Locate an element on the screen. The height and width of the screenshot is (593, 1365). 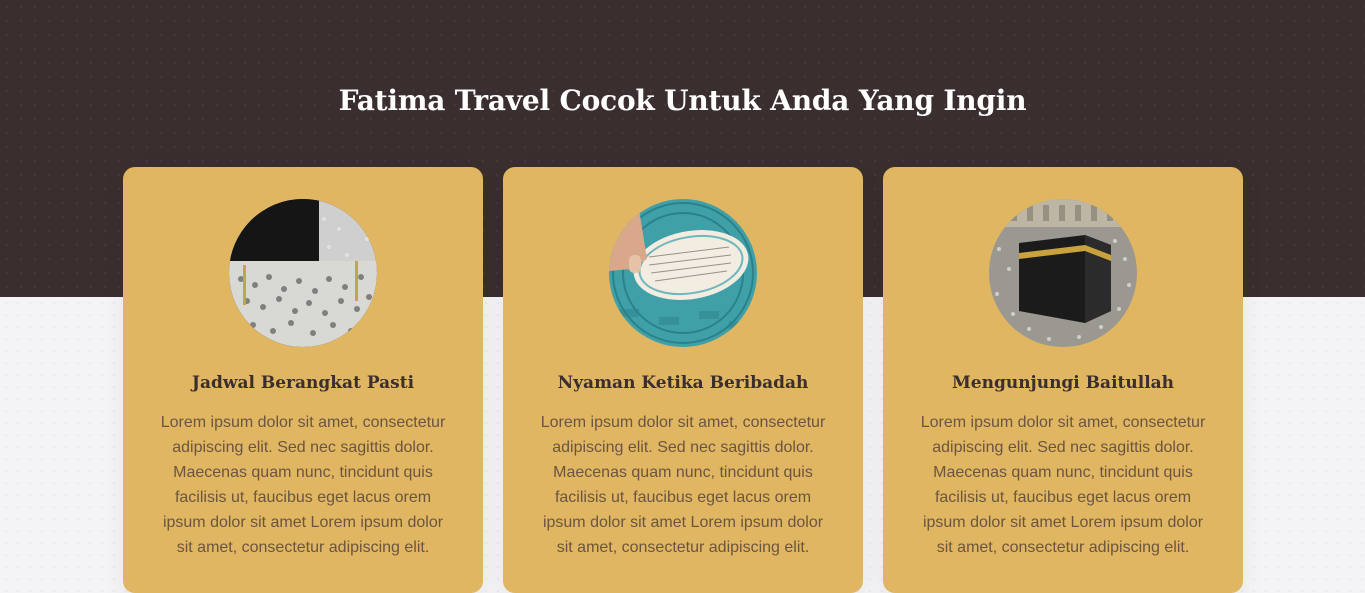
kaaba-crowd-photo is located at coordinates (303, 273).